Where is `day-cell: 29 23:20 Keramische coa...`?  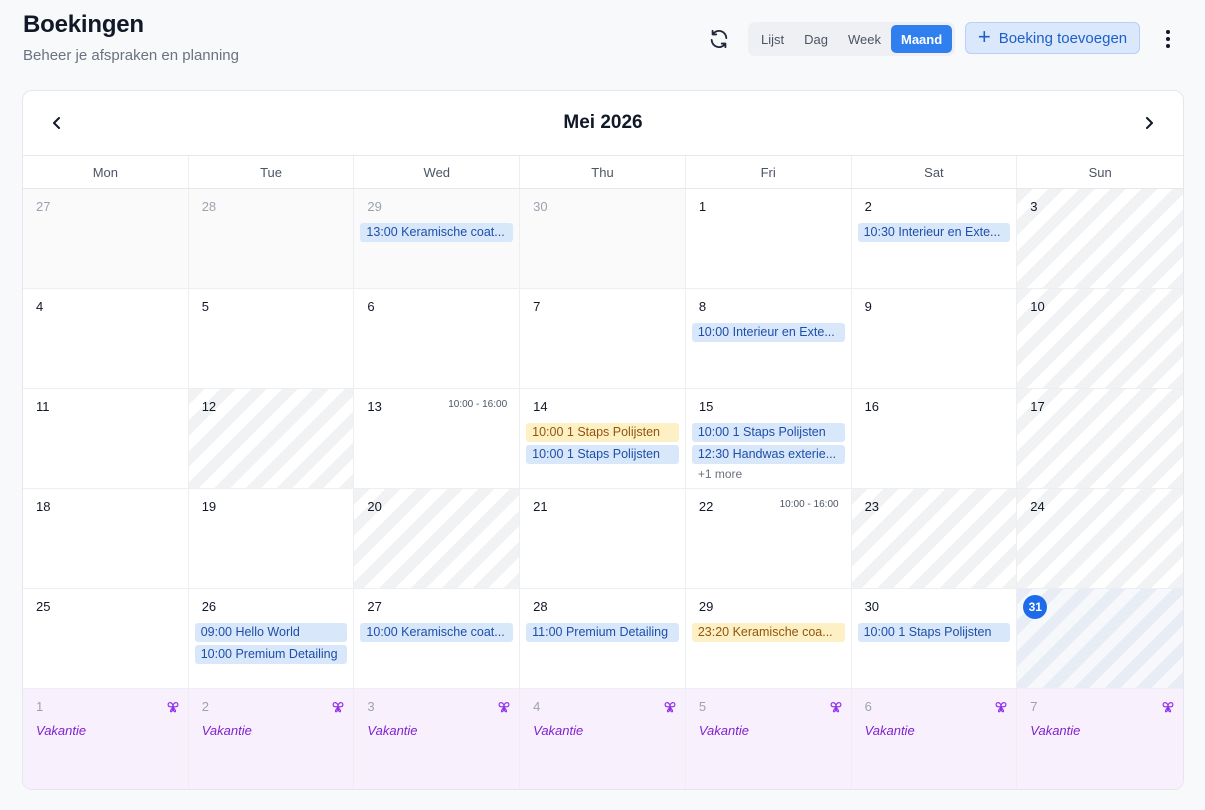
day-cell: 29 23:20 Keramische coa... is located at coordinates (768, 639).